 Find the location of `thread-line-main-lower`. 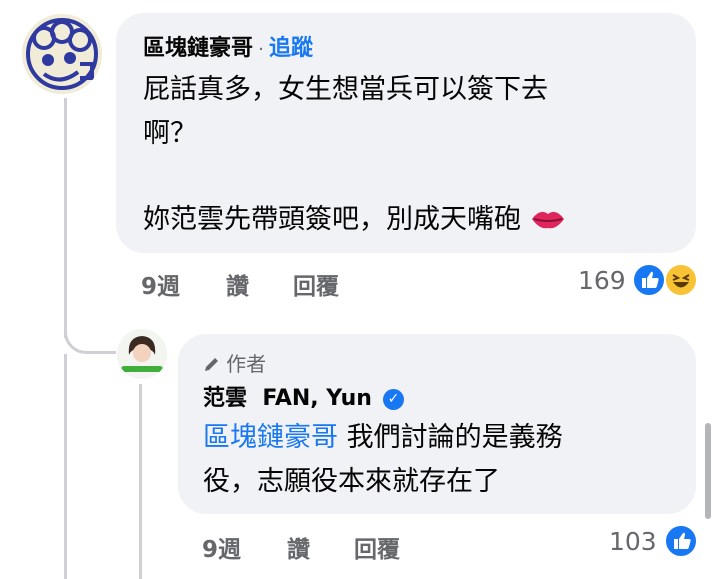

thread-line-main-lower is located at coordinates (65, 466).